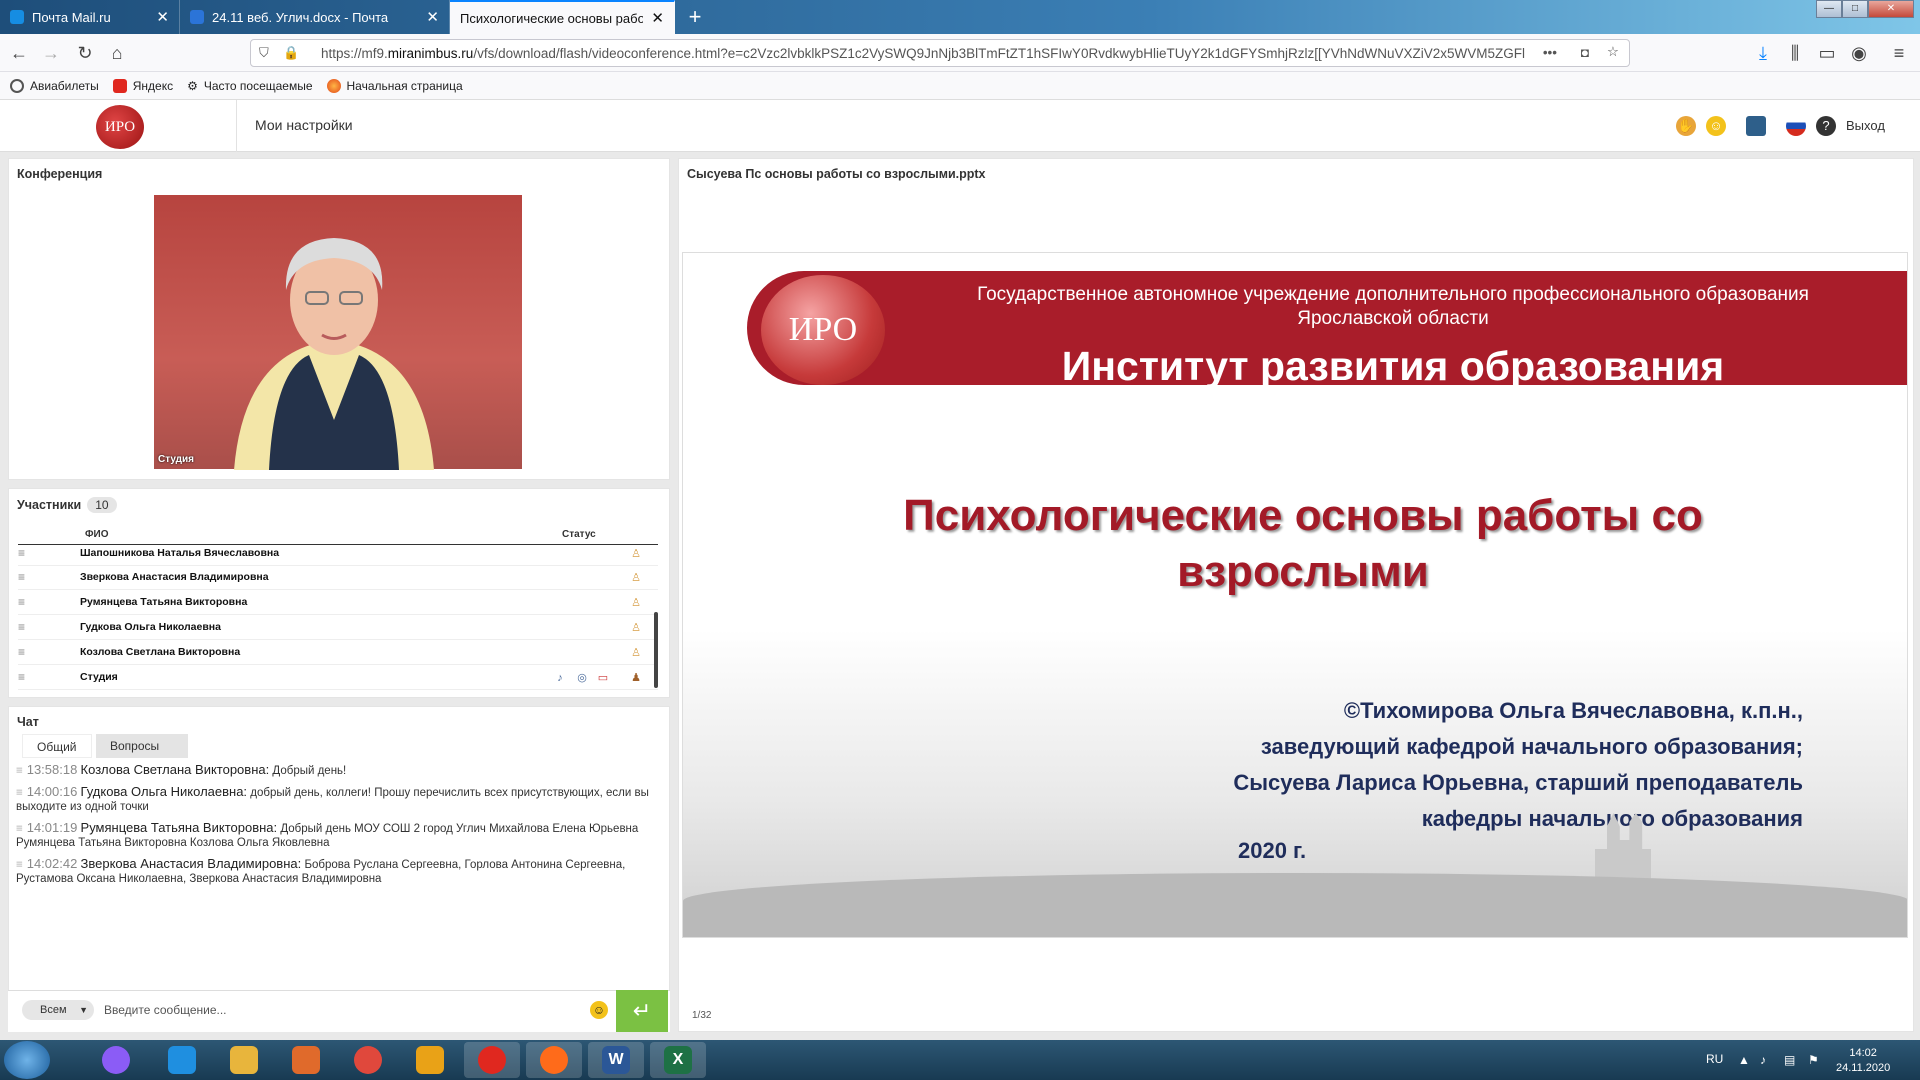  I want to click on globe-icon, so click(17, 85).